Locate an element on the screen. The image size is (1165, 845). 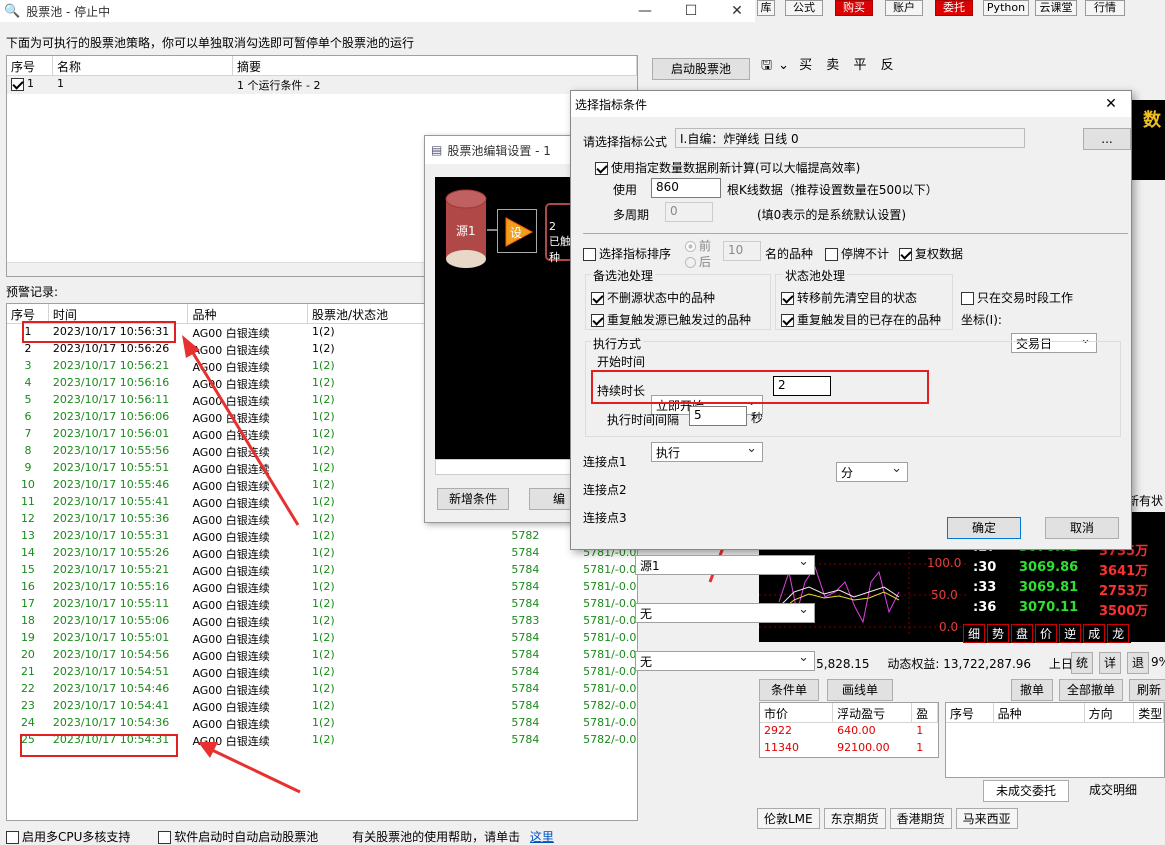
duration-unit-select: 分 is located at coordinates (872, 471).